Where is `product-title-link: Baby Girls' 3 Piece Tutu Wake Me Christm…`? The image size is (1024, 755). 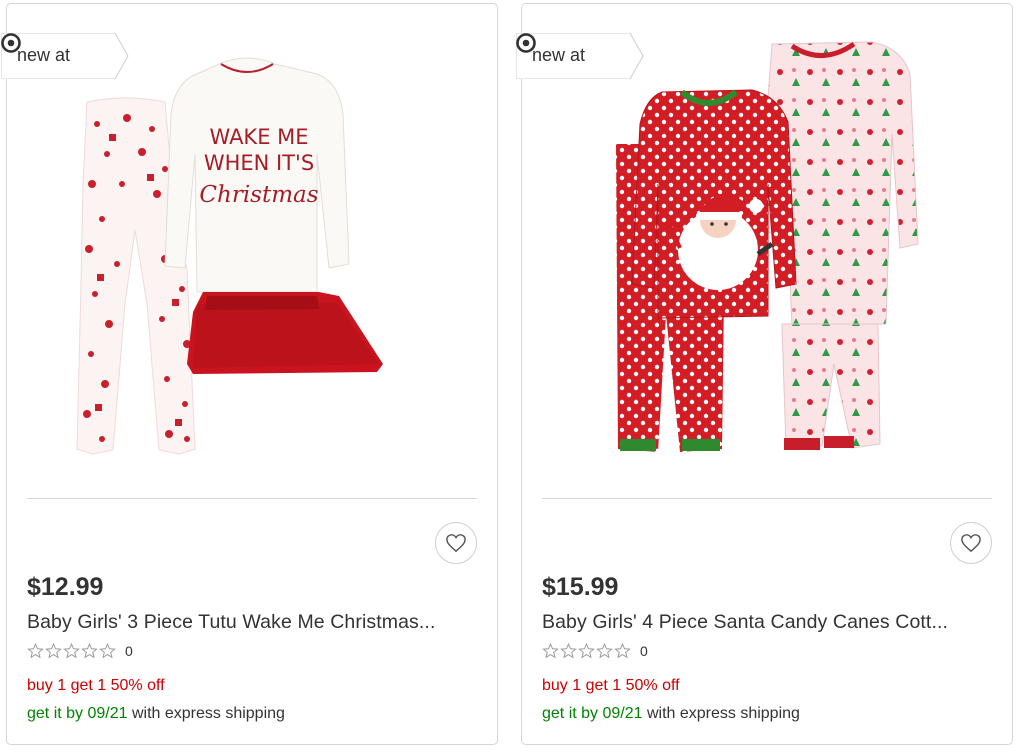
product-title-link: Baby Girls' 3 Piece Tutu Wake Me Christm… is located at coordinates (231, 622).